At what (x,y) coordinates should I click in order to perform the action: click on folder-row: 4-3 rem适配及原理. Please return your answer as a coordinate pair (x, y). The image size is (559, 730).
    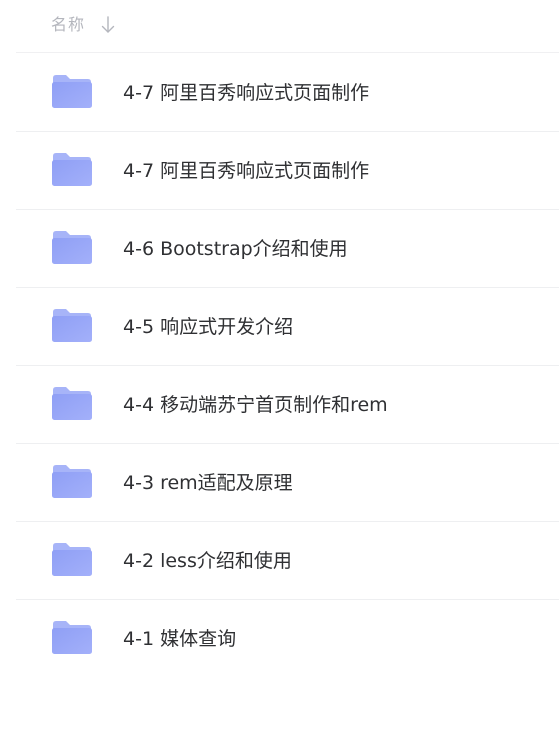
    Looking at the image, I should click on (287, 483).